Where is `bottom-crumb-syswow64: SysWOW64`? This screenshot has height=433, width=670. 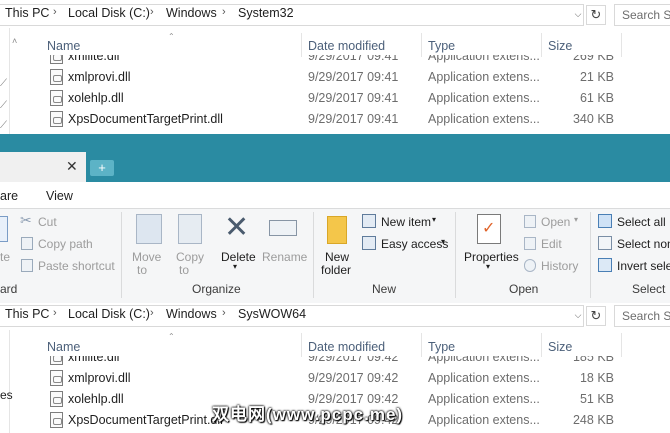
bottom-crumb-syswow64: SysWOW64 is located at coordinates (272, 314).